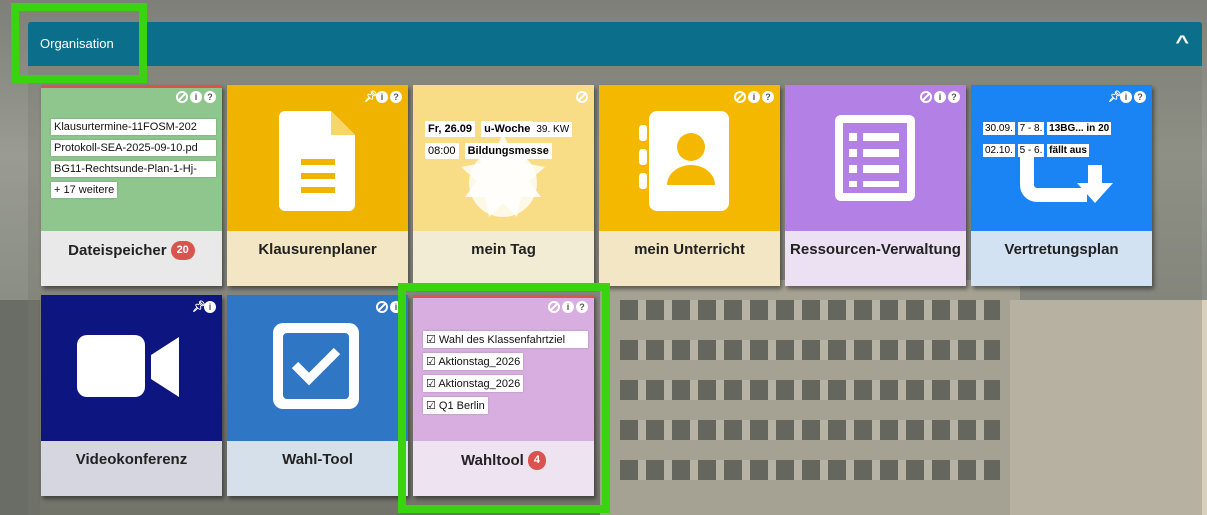 Image resolution: width=1207 pixels, height=515 pixels. What do you see at coordinates (133, 169) in the screenshot?
I see `file-item: BG11-Rechtsunde-Plan-1-Hj-` at bounding box center [133, 169].